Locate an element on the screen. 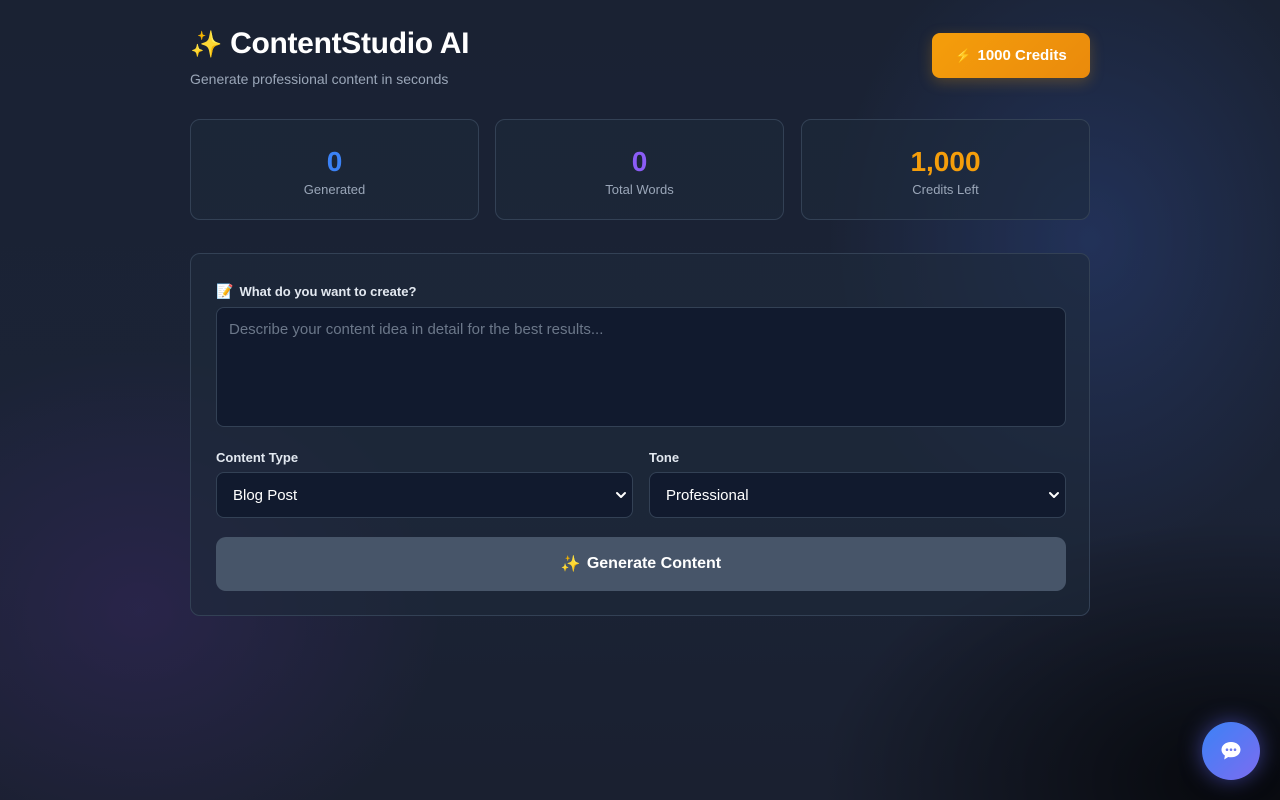 The width and height of the screenshot is (1280, 800). stat-value-generated: 0 is located at coordinates (334, 161).